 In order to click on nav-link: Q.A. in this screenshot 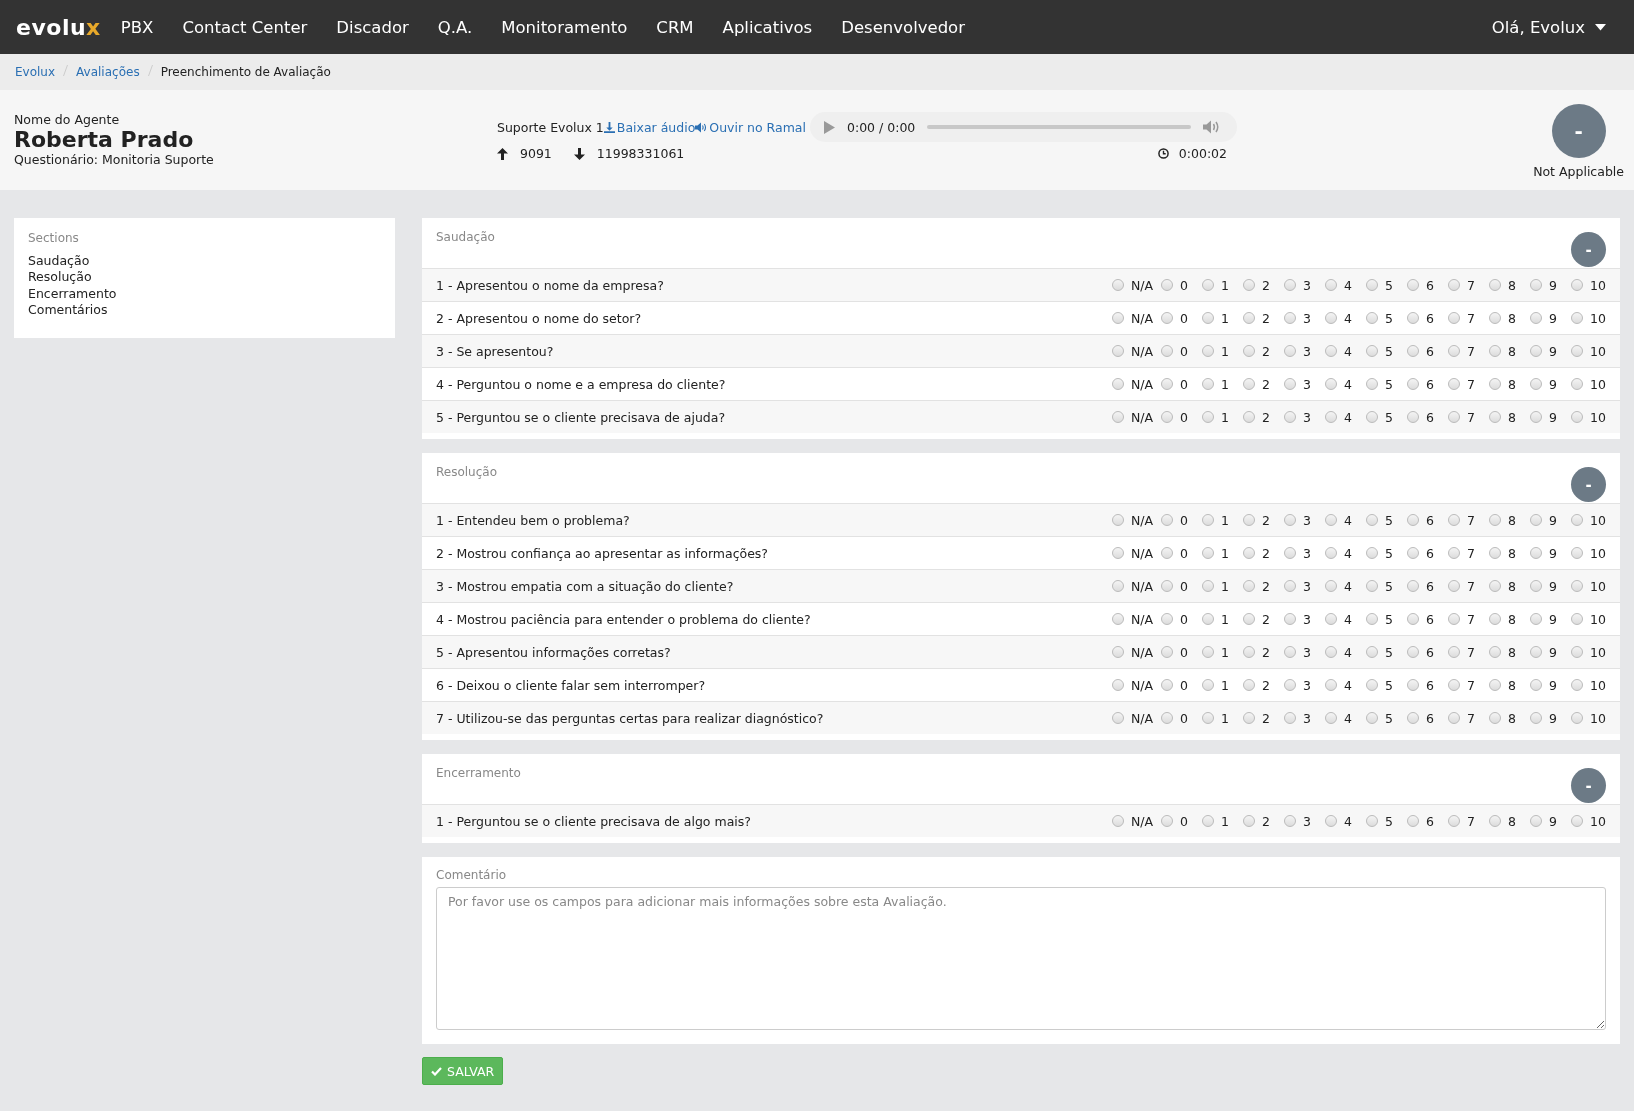, I will do `click(455, 27)`.